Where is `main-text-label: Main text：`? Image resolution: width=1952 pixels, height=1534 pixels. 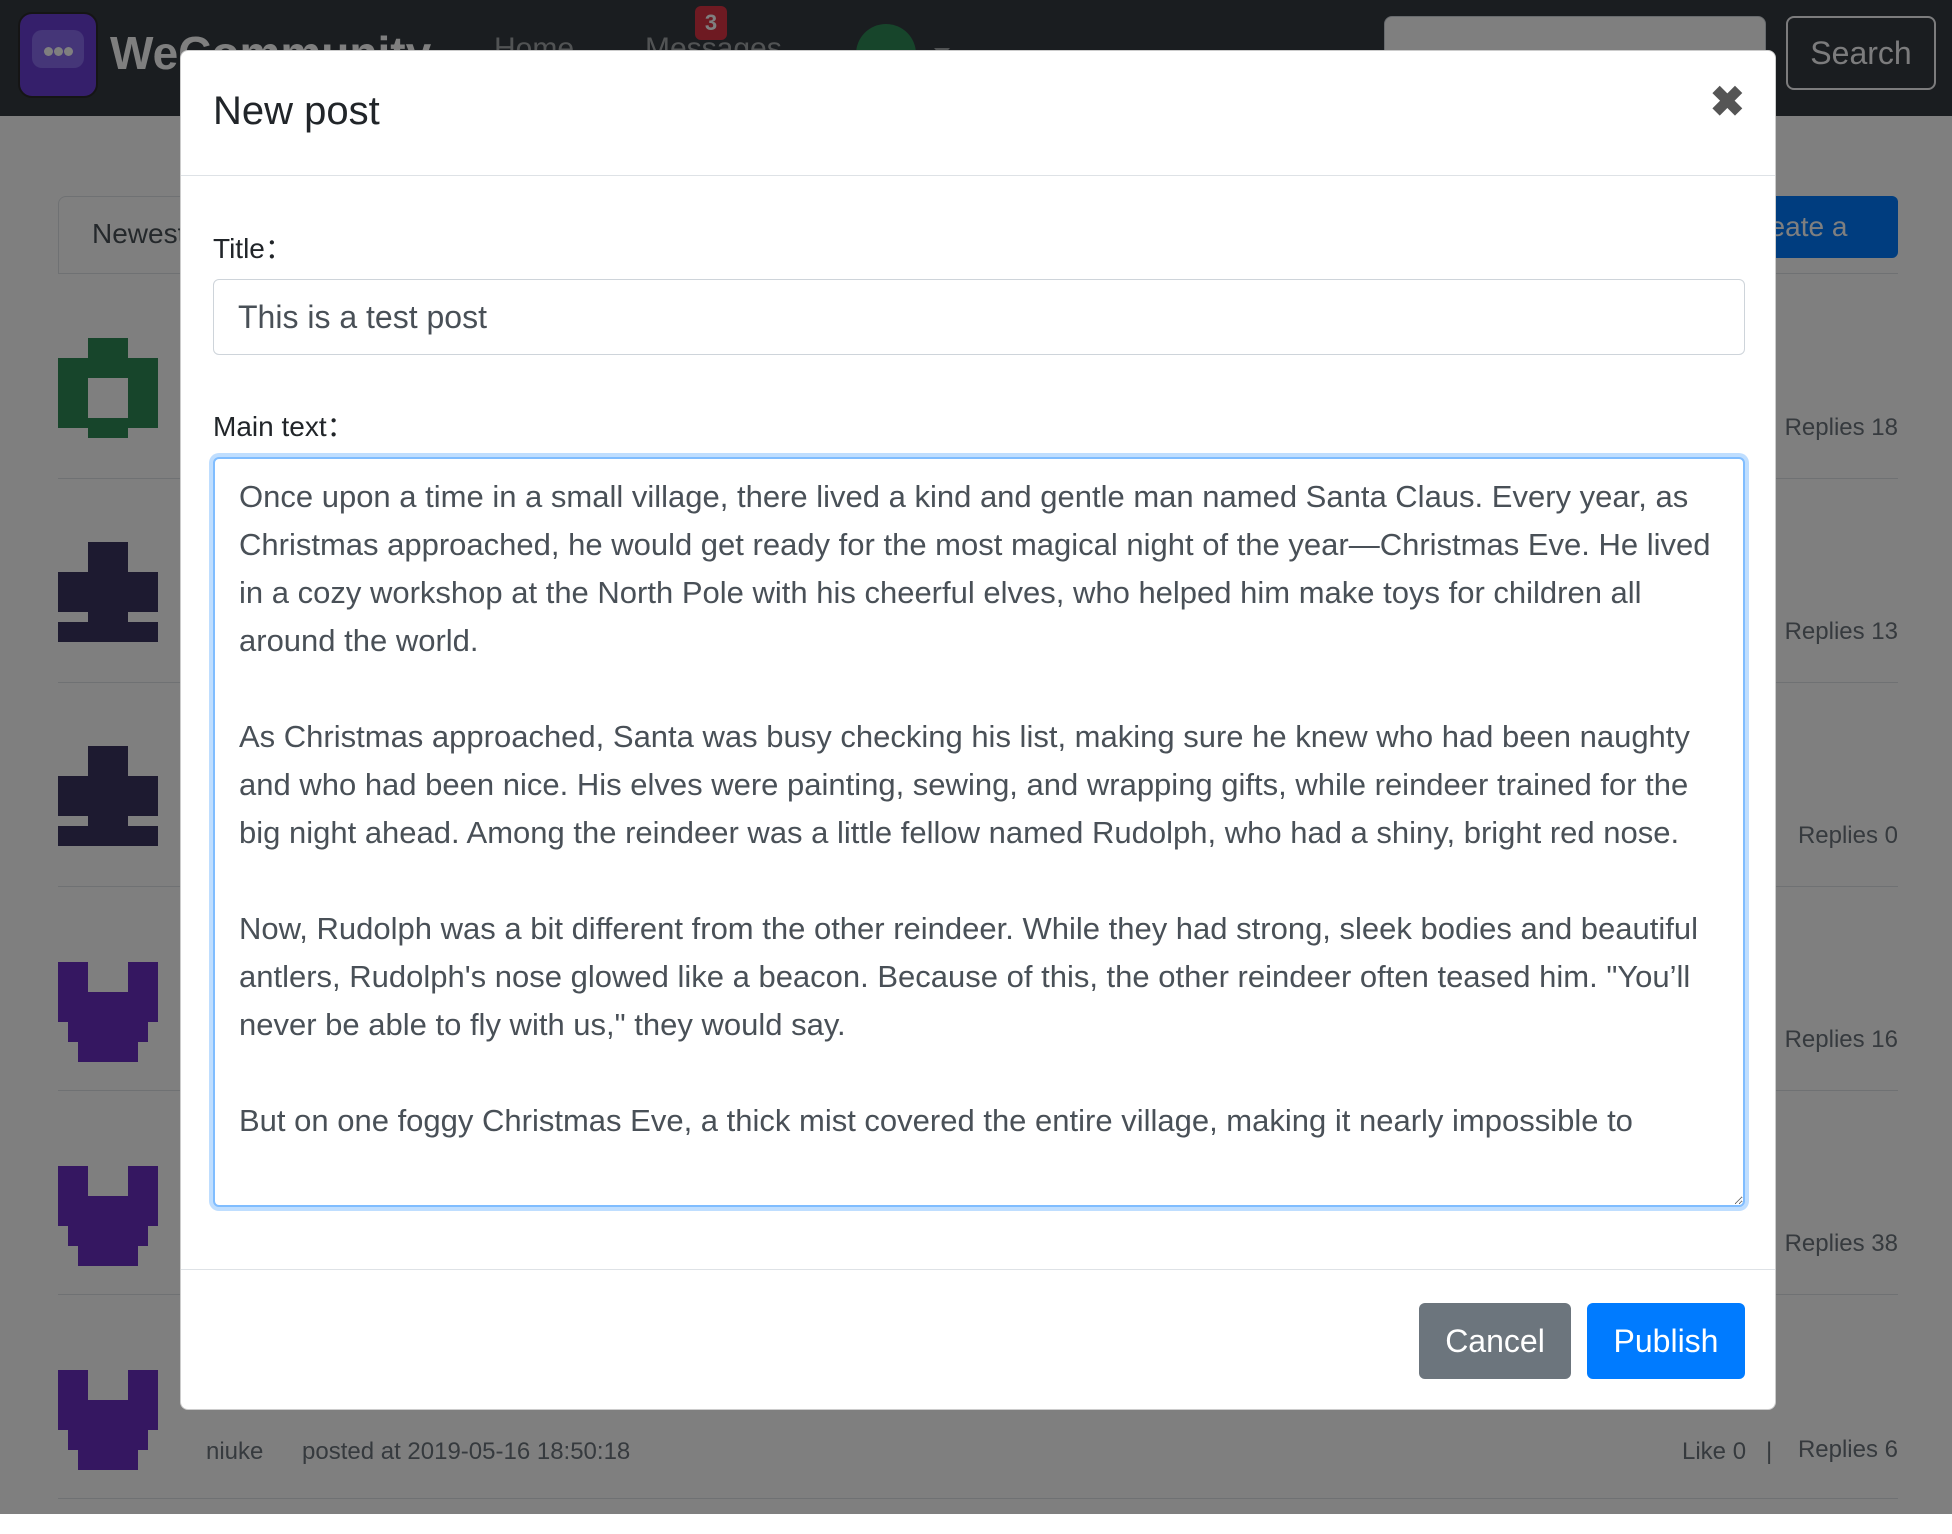 main-text-label: Main text： is located at coordinates (284, 426).